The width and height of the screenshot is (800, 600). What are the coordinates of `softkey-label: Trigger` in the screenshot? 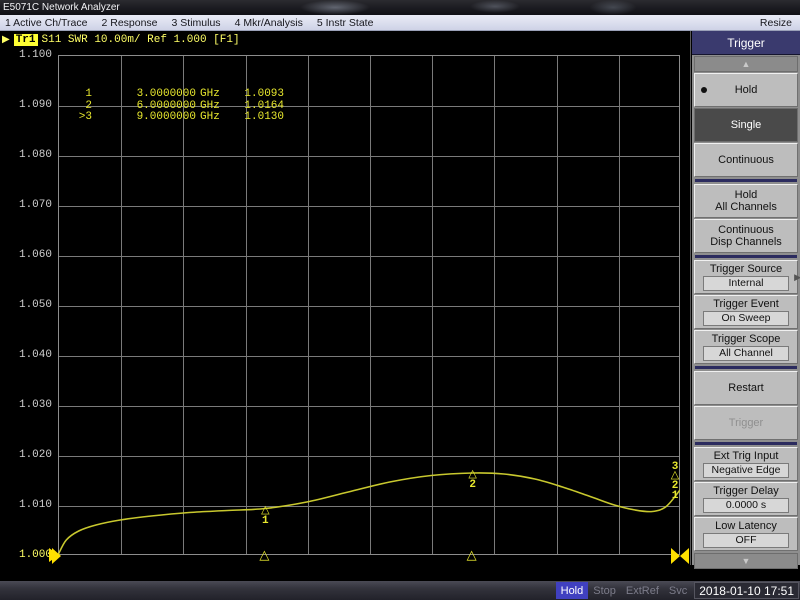 It's located at (746, 422).